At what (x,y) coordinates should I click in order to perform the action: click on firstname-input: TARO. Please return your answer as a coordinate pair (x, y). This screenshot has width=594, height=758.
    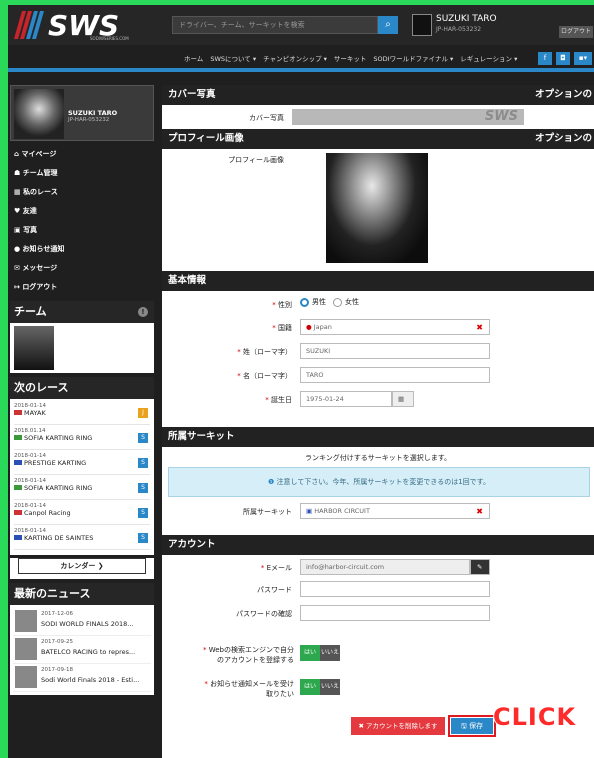
    Looking at the image, I should click on (395, 375).